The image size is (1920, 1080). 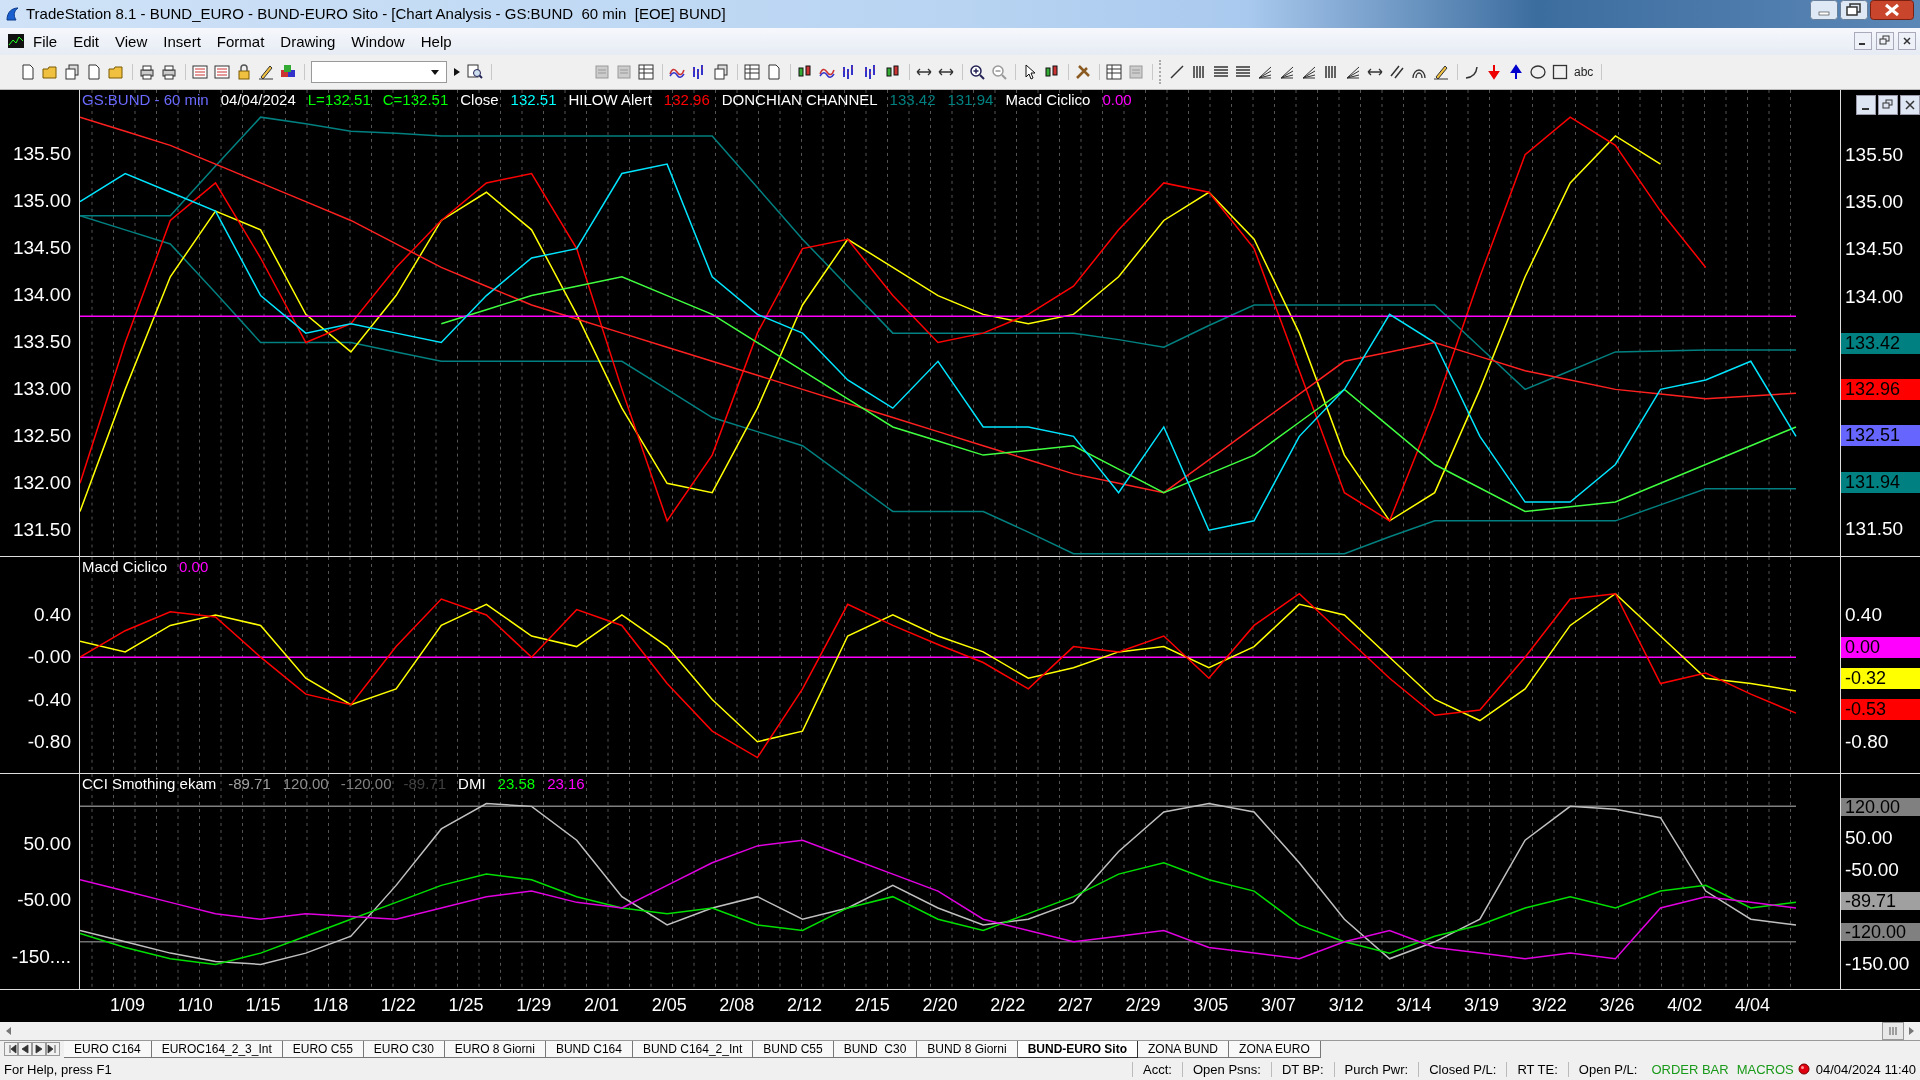 What do you see at coordinates (610, 99) in the screenshot?
I see `legend-text: HILOW Alert` at bounding box center [610, 99].